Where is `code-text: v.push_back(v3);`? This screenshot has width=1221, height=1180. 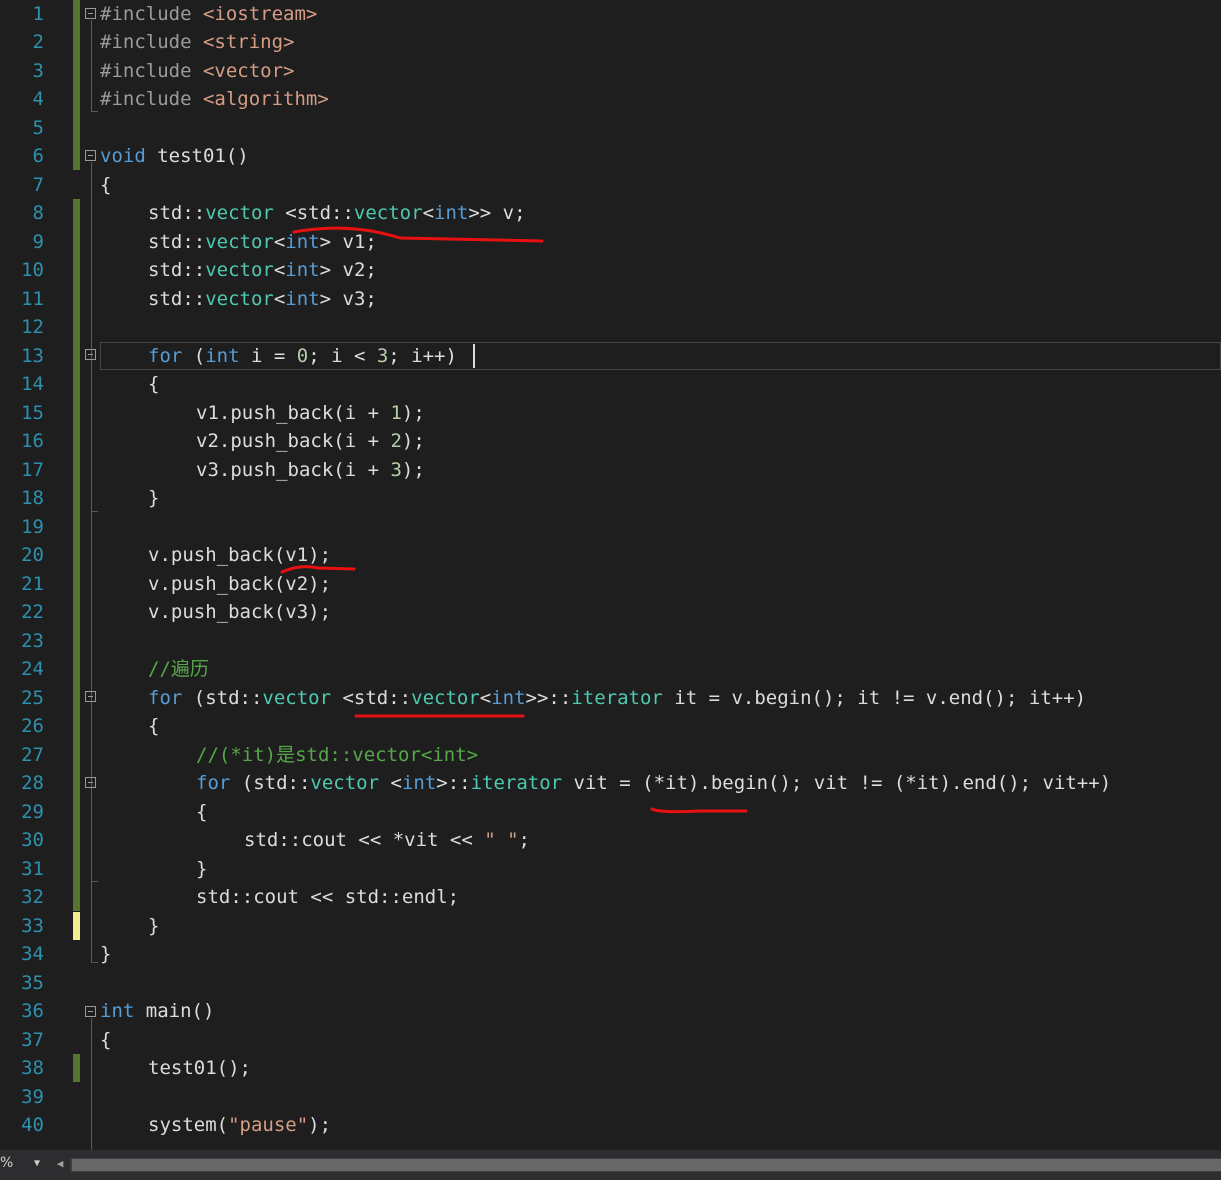
code-text: v.push_back(v3); is located at coordinates (240, 612).